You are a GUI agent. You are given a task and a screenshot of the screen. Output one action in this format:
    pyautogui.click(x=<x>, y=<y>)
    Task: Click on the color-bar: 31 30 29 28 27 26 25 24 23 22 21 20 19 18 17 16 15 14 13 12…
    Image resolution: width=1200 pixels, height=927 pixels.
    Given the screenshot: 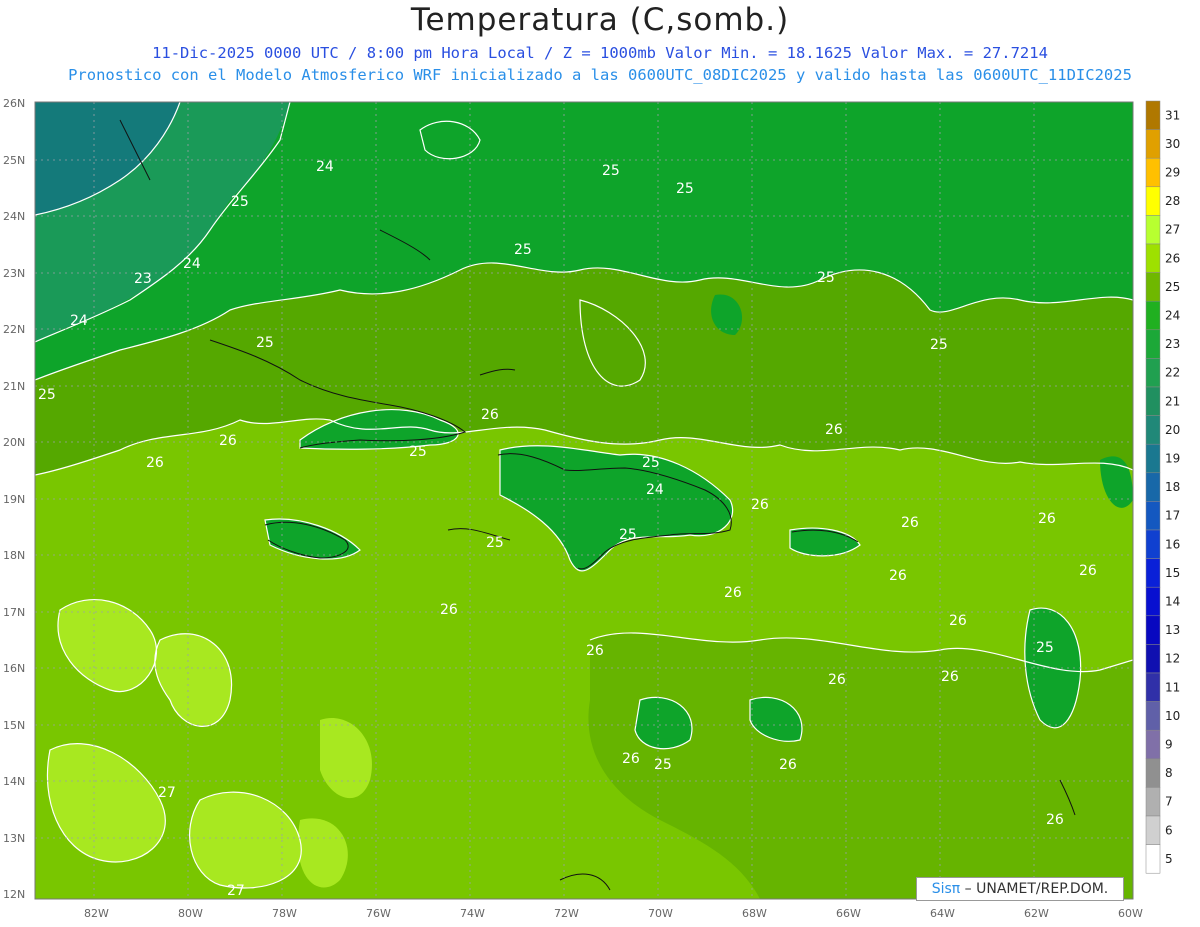 What is the action you would take?
    pyautogui.click(x=1162, y=487)
    